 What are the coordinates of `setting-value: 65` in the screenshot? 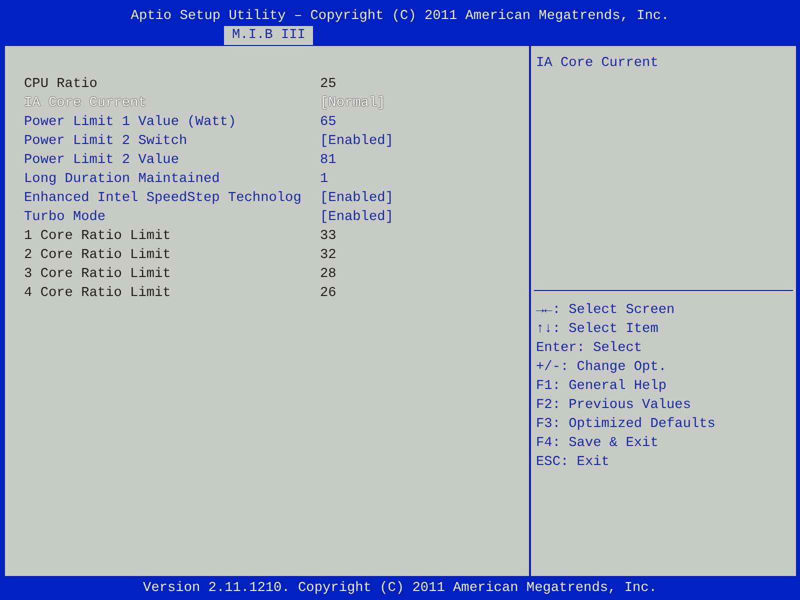 It's located at (328, 122).